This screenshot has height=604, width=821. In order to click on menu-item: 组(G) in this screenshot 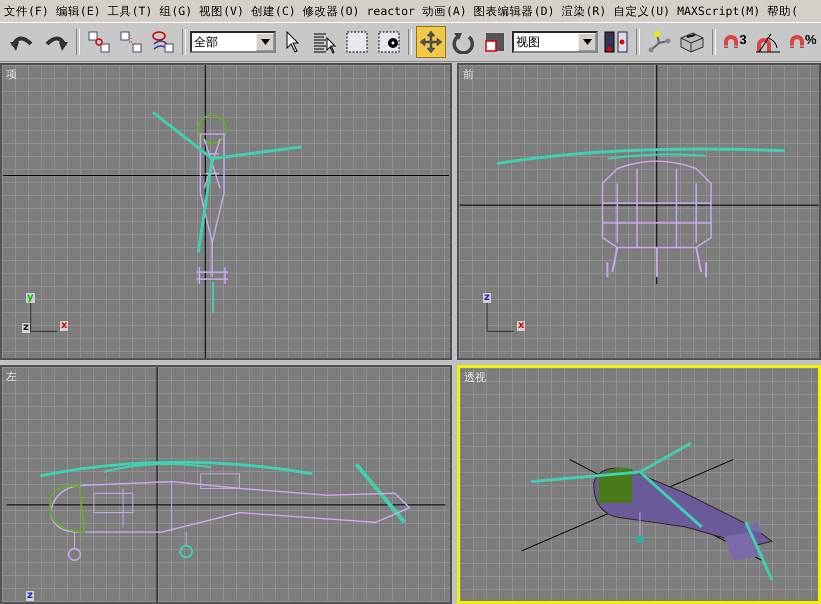, I will do `click(179, 11)`.